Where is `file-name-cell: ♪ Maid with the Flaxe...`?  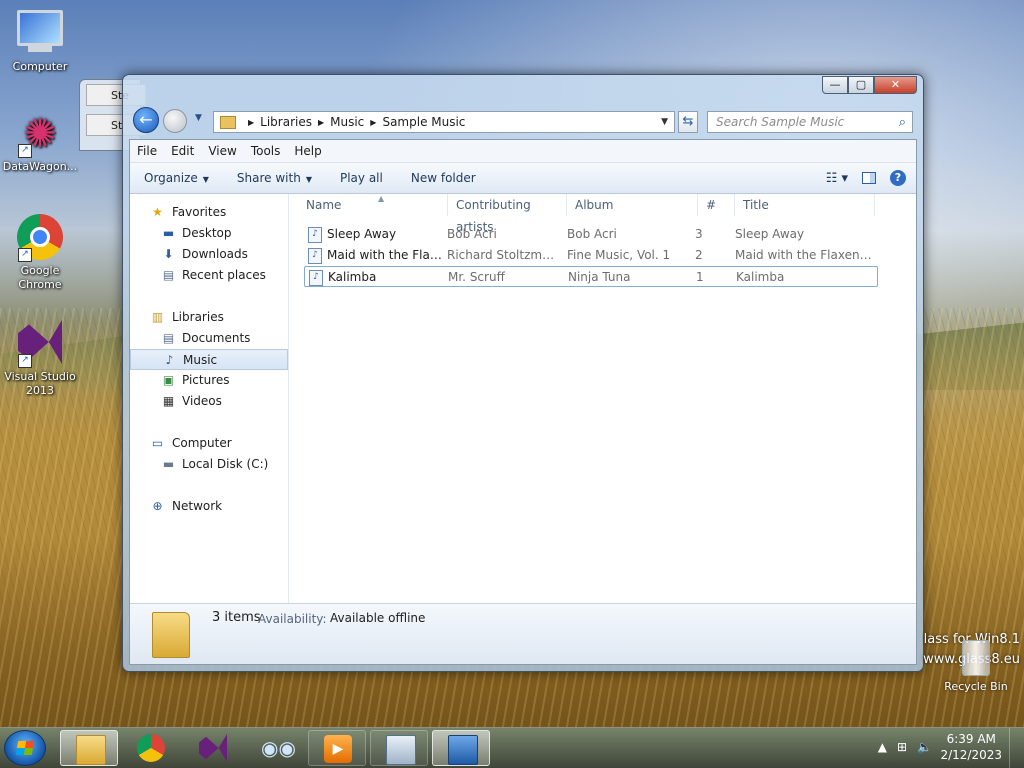 file-name-cell: ♪ Maid with the Flaxe... is located at coordinates (375, 255).